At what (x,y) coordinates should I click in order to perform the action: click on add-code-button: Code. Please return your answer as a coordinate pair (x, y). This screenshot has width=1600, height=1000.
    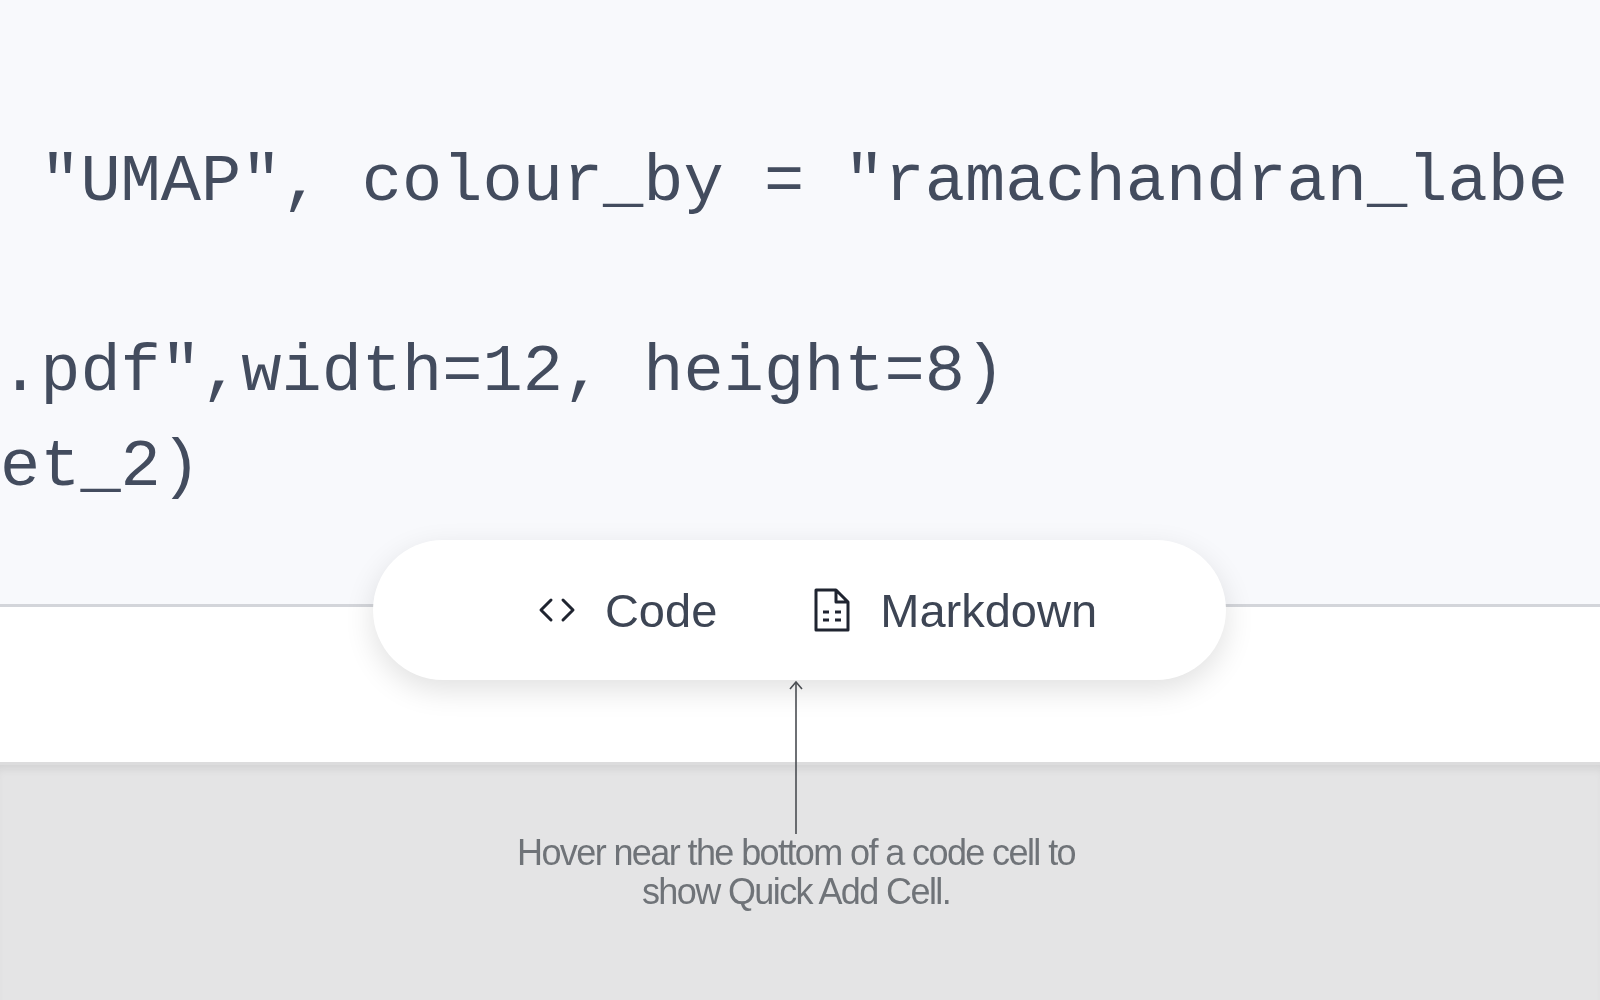
    Looking at the image, I should click on (627, 610).